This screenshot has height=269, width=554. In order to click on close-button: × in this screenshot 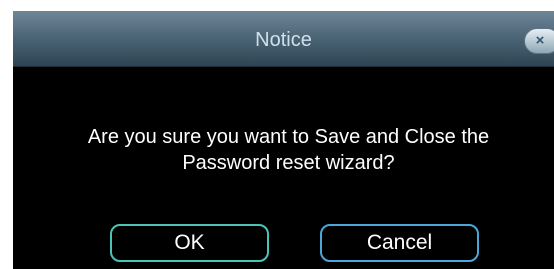, I will do `click(539, 41)`.